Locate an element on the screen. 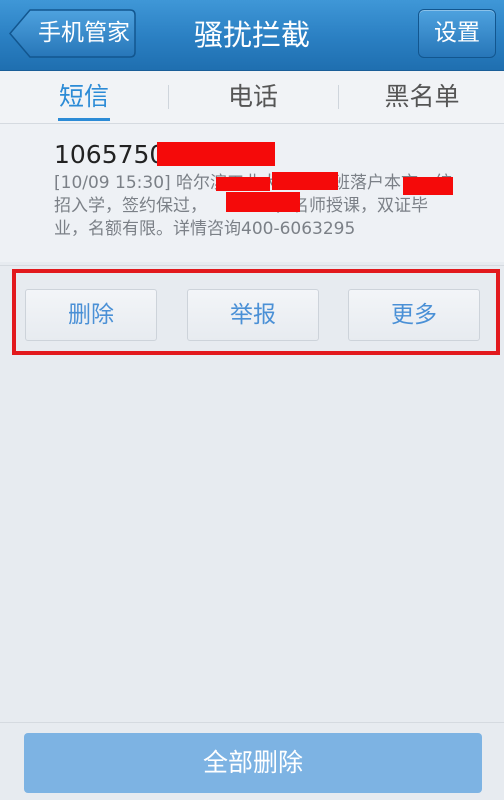 The width and height of the screenshot is (504, 800). message-actions: 删除 举报 更多 is located at coordinates (256, 312).